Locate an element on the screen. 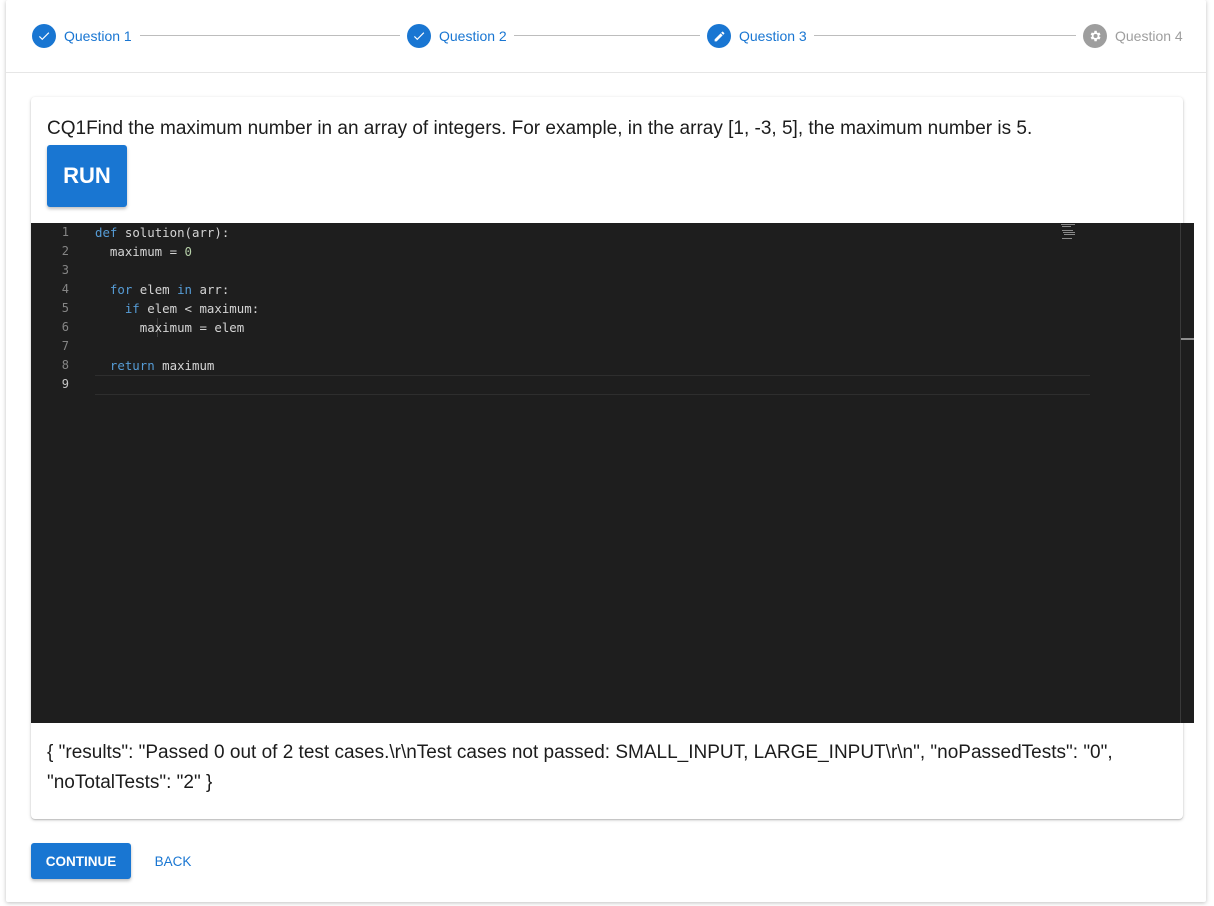  gear-icon is located at coordinates (1095, 36).